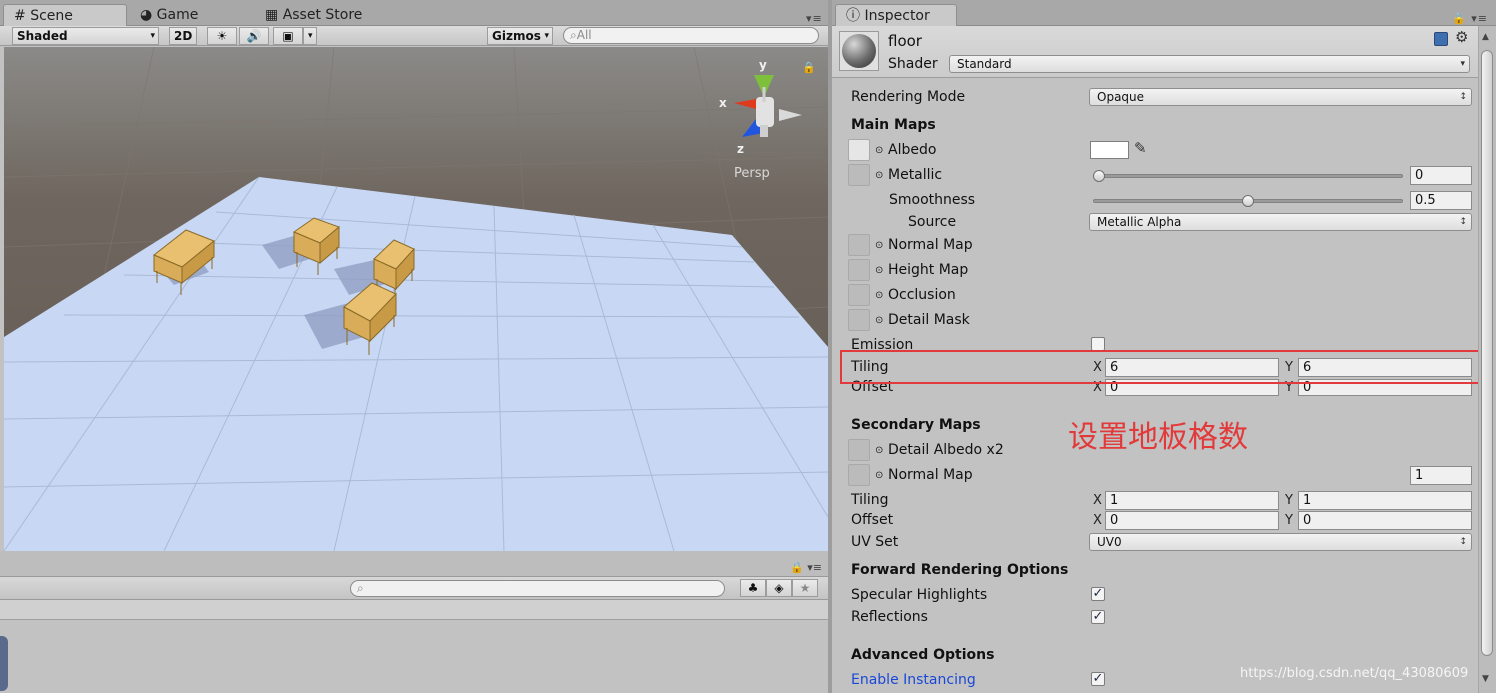 The image size is (1496, 693). What do you see at coordinates (1441, 200) in the screenshot?
I see `smoothness-value-field: 0.5` at bounding box center [1441, 200].